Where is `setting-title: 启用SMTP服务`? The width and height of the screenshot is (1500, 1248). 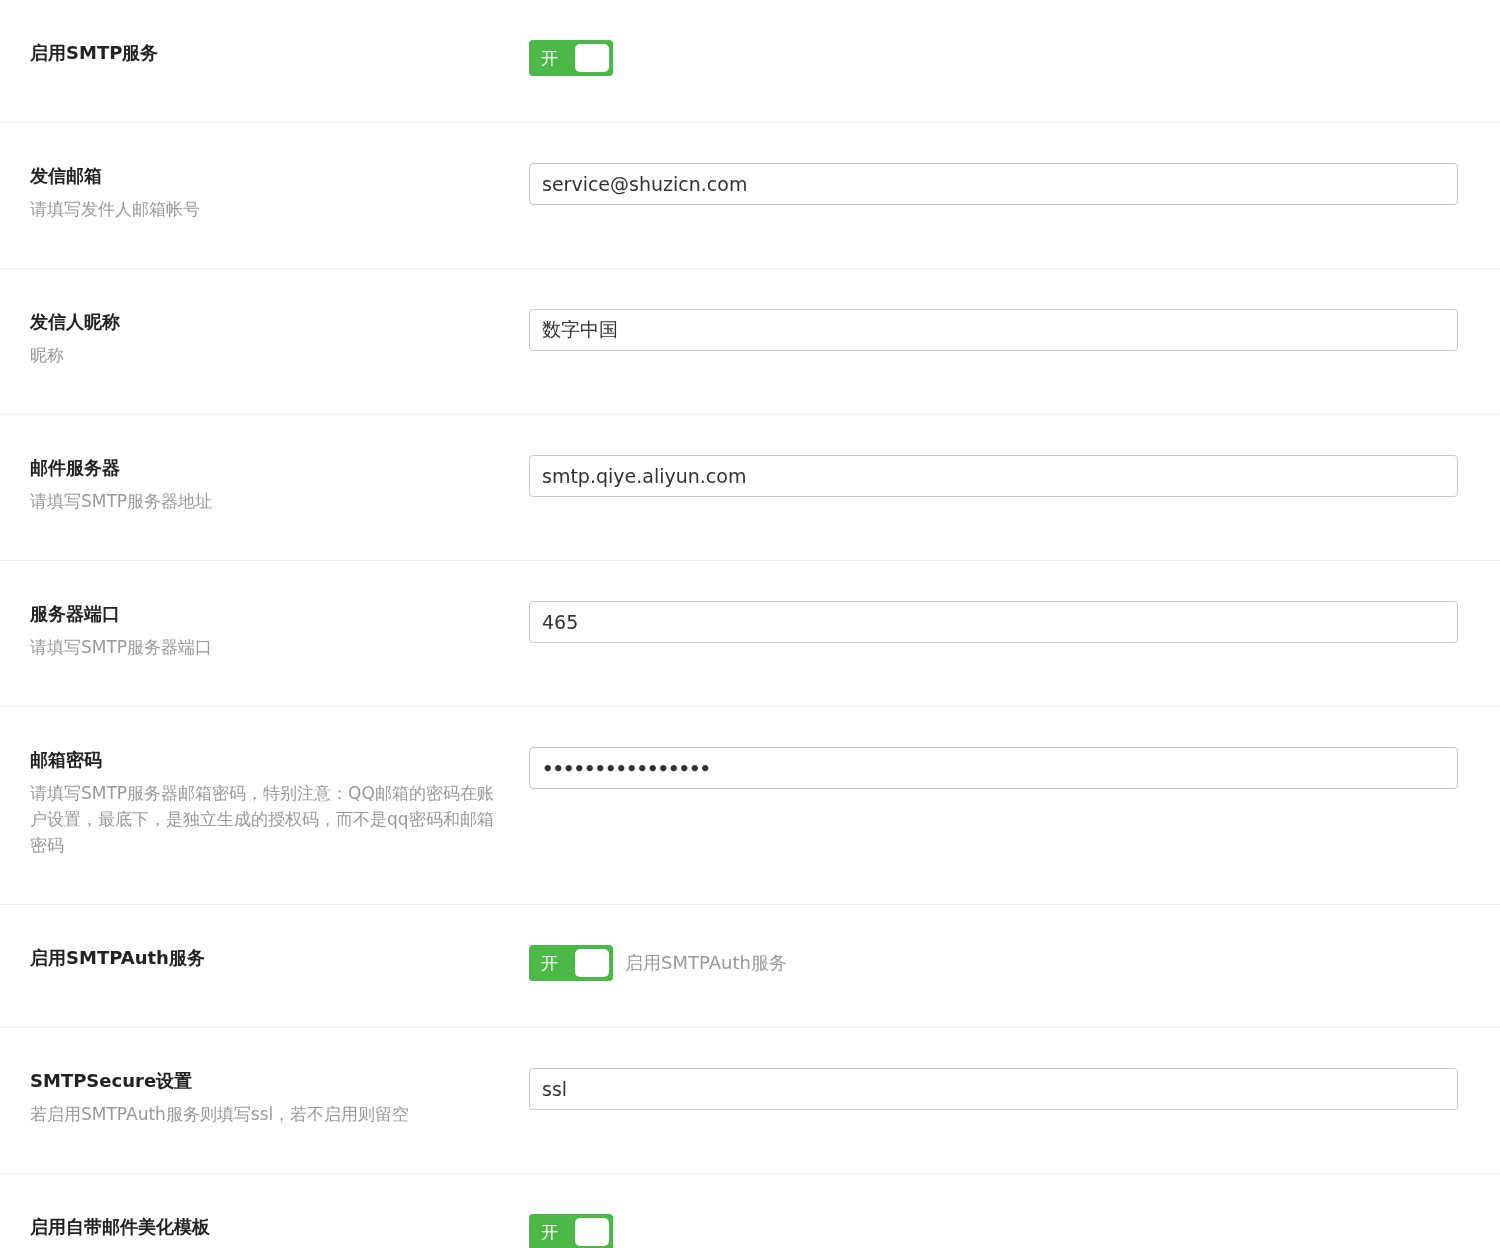 setting-title: 启用SMTP服务 is located at coordinates (95, 53).